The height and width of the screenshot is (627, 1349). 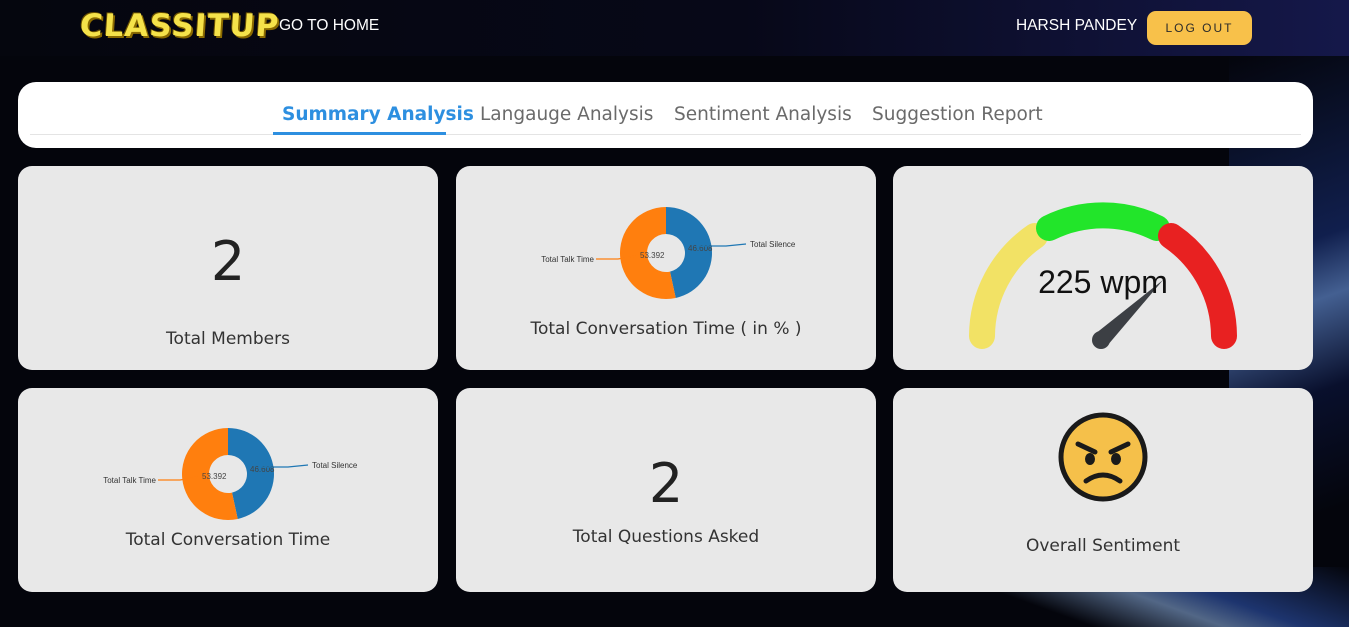 I want to click on tab-suggestion-report: Suggestion Report, so click(x=957, y=114).